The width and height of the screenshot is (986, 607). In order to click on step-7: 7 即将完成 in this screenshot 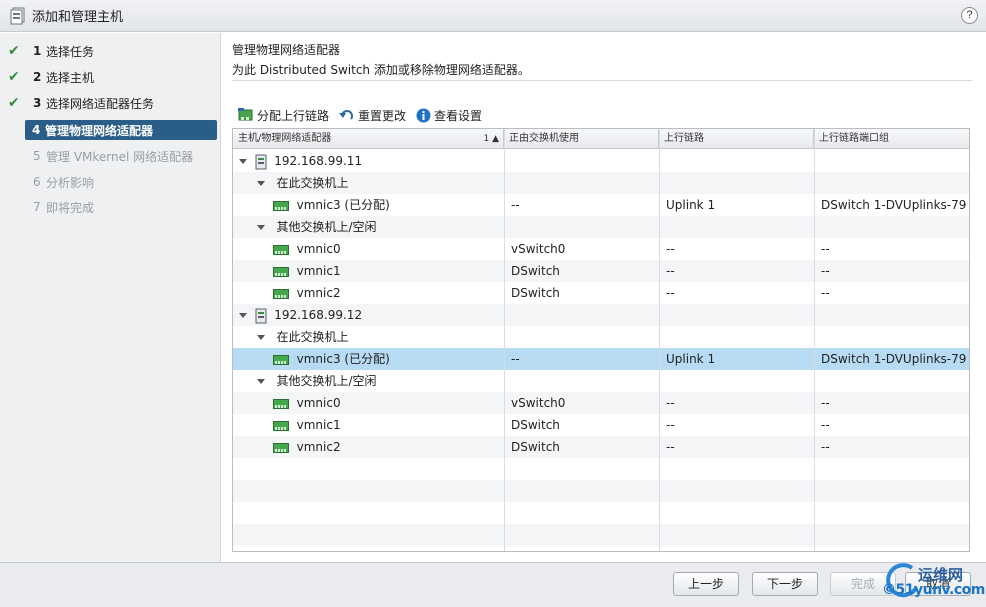, I will do `click(110, 207)`.